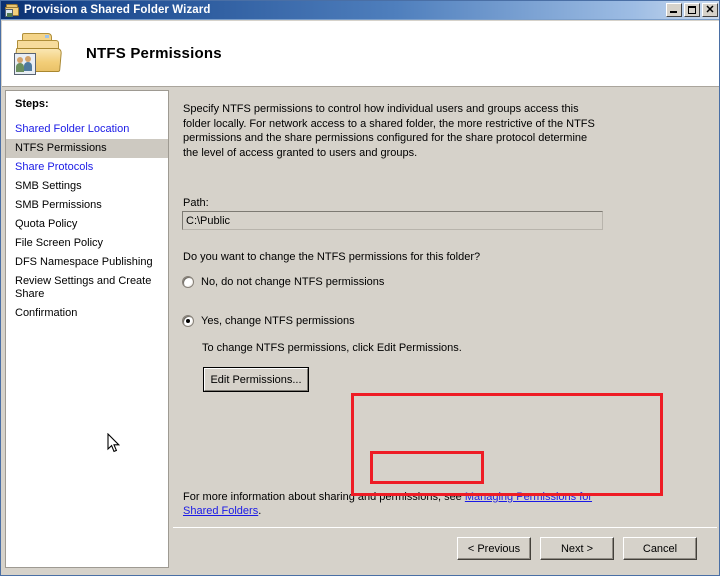  Describe the element at coordinates (154, 53) in the screenshot. I see `page-title: NTFS Permissions` at that location.